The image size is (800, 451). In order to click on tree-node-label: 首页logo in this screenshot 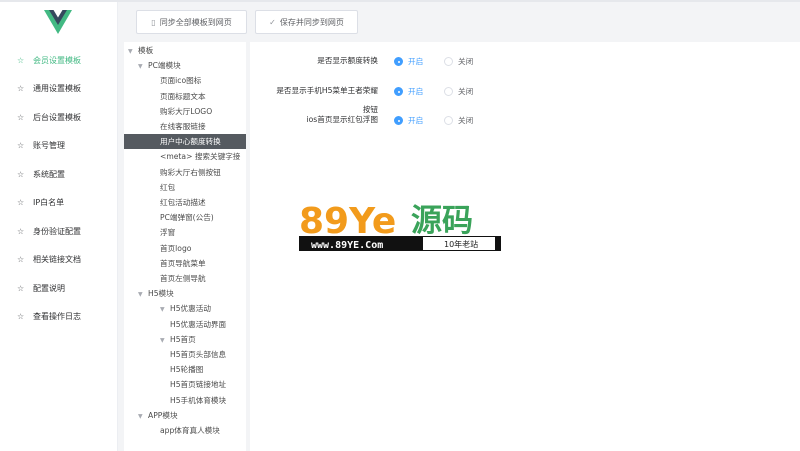, I will do `click(176, 248)`.